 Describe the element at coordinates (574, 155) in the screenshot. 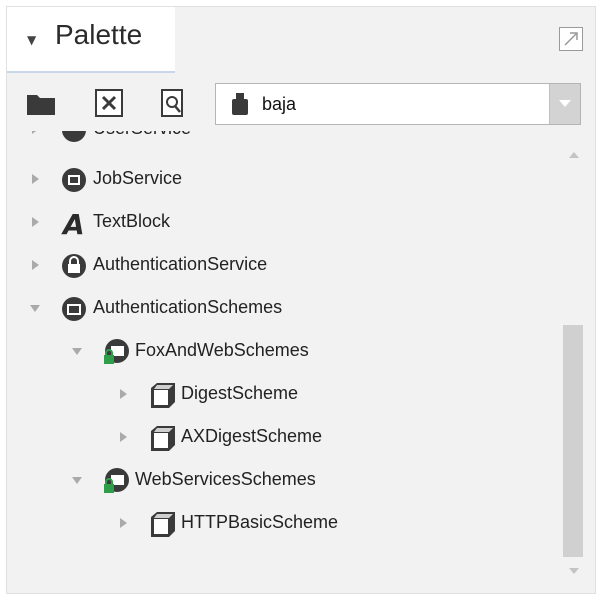

I see `scroll-up-icon` at that location.